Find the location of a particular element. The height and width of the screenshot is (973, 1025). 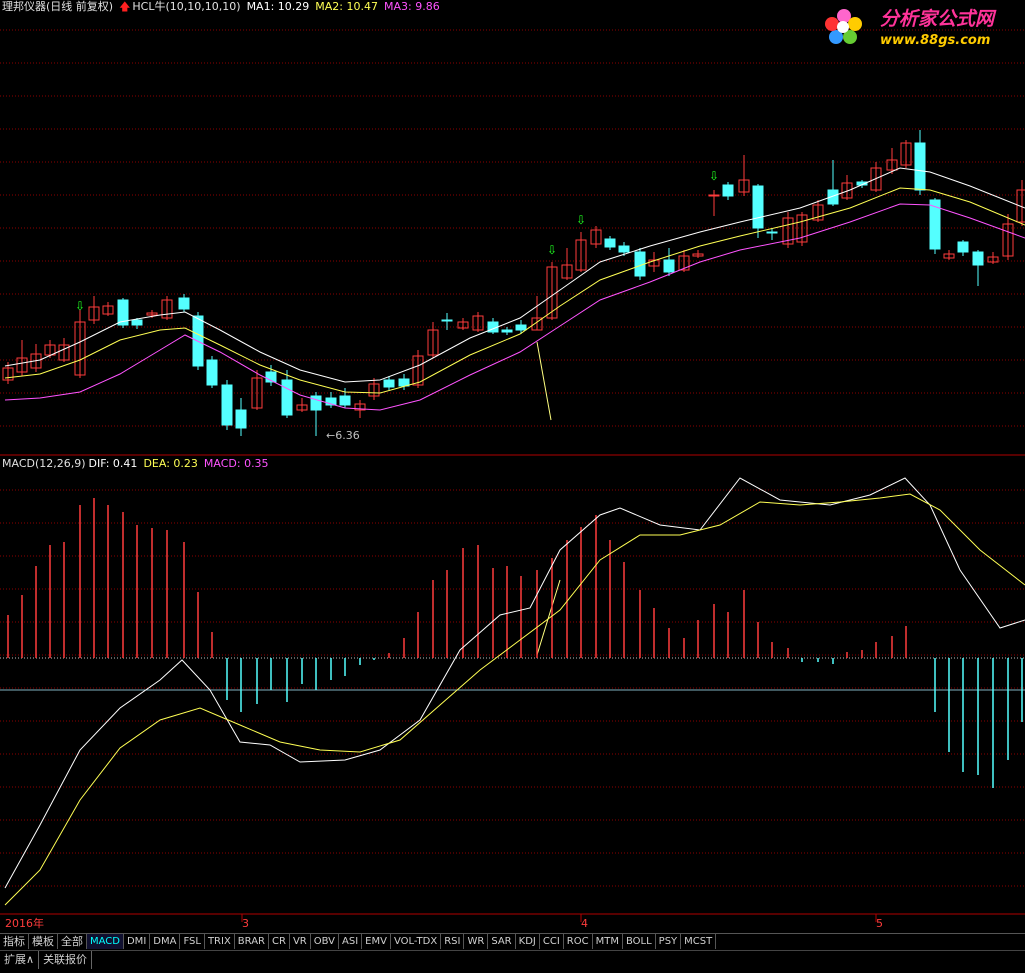

tab-kdj: KDJ is located at coordinates (528, 941).